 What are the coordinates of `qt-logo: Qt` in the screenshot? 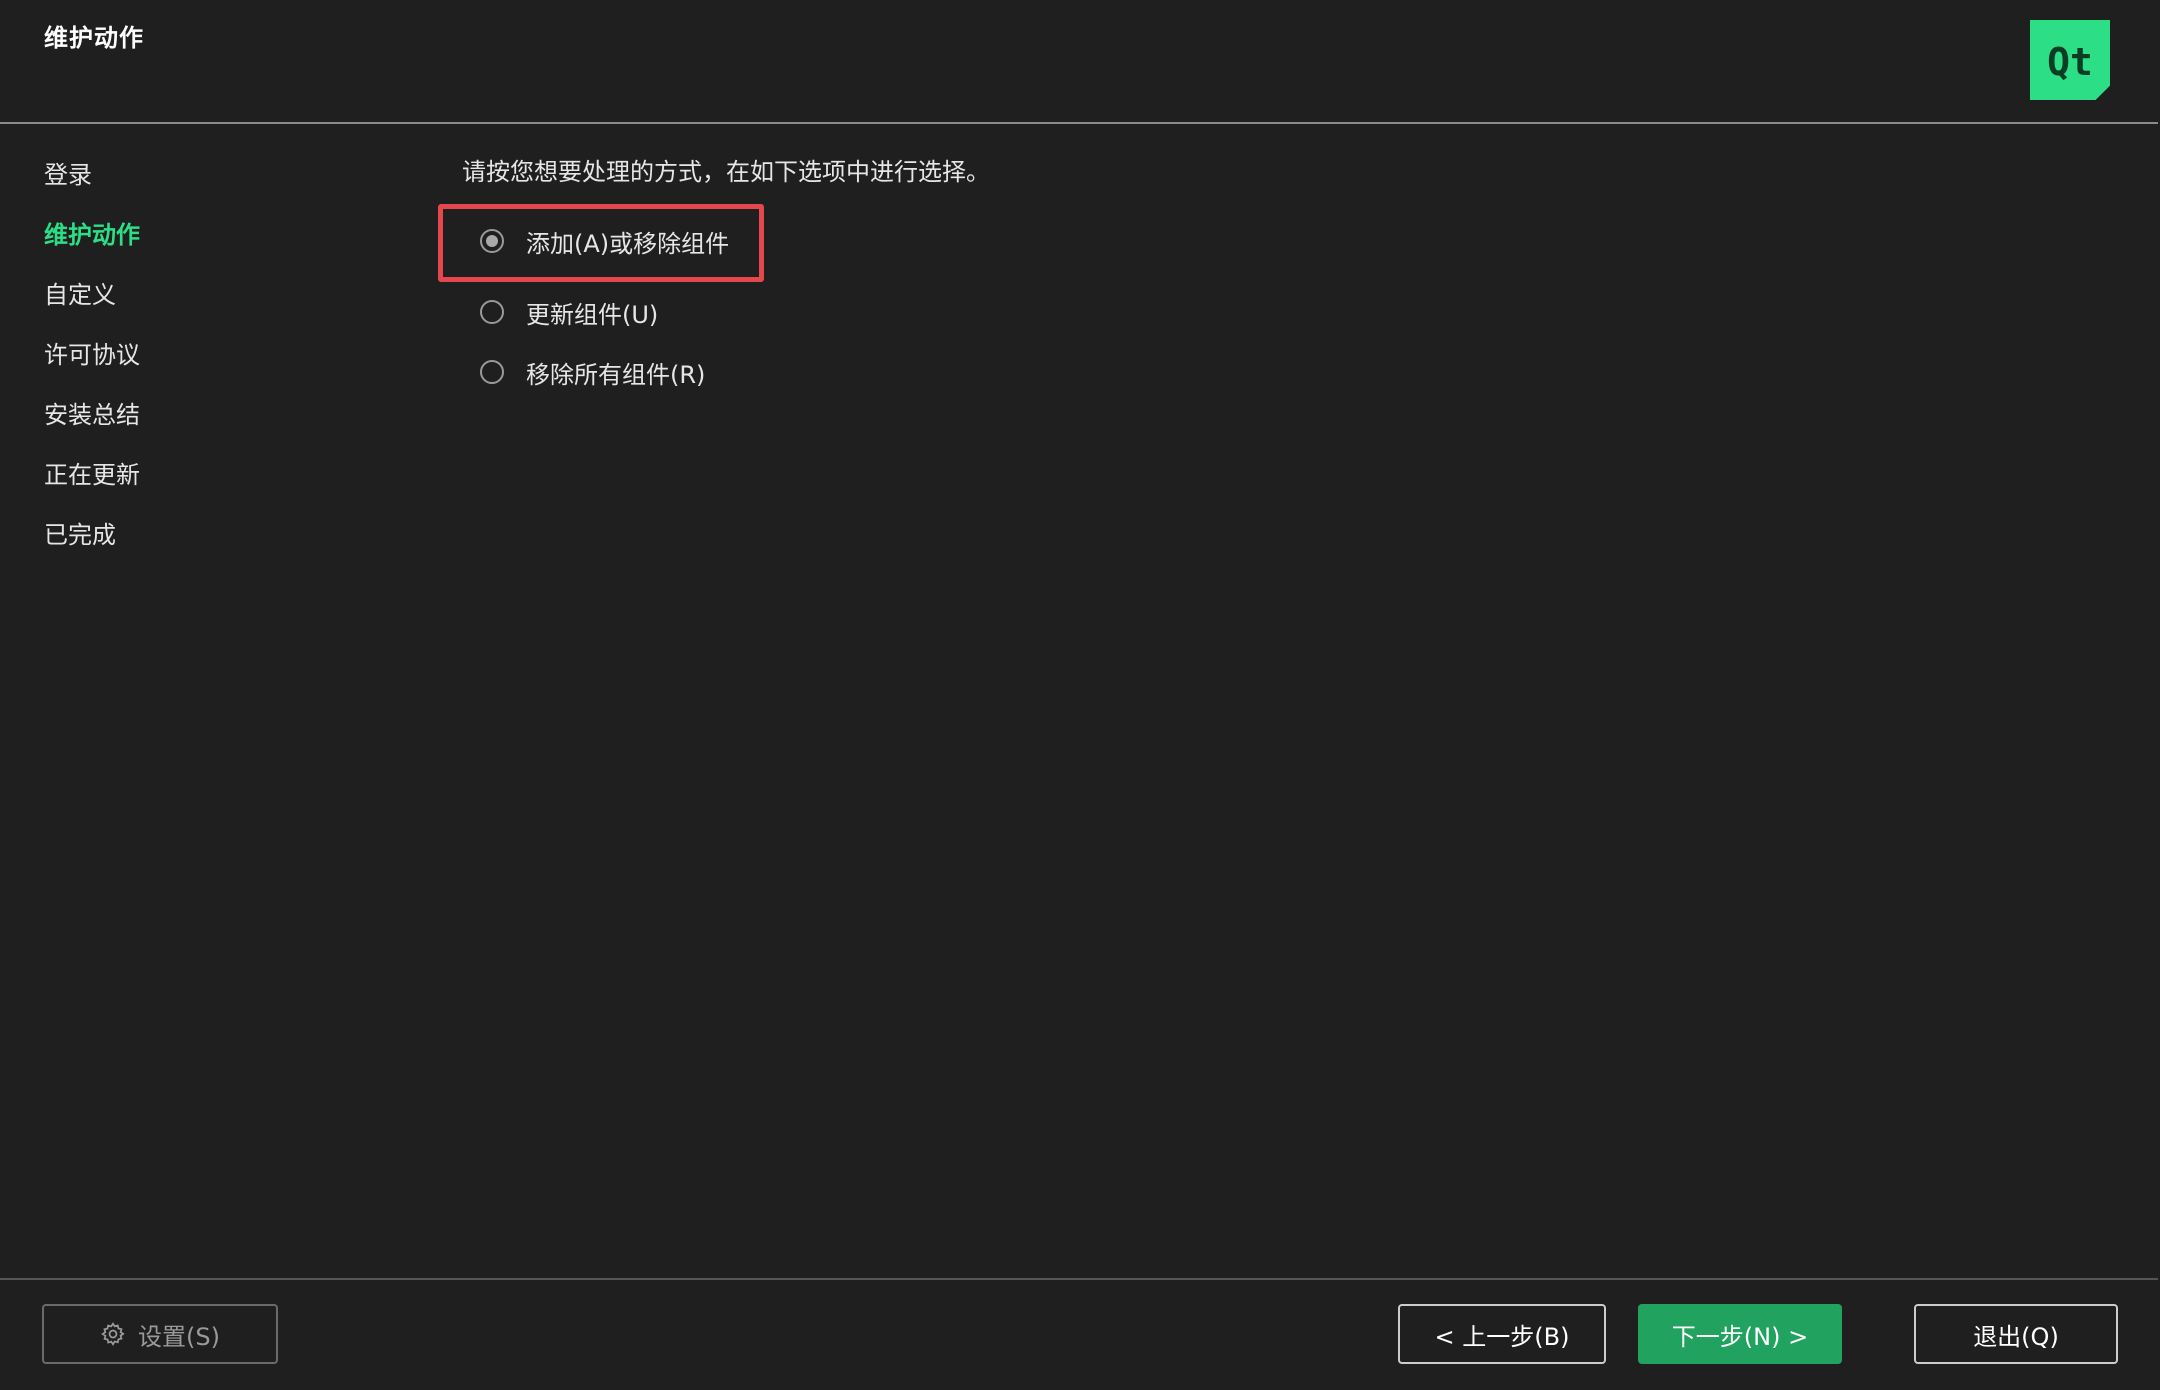 It's located at (2070, 60).